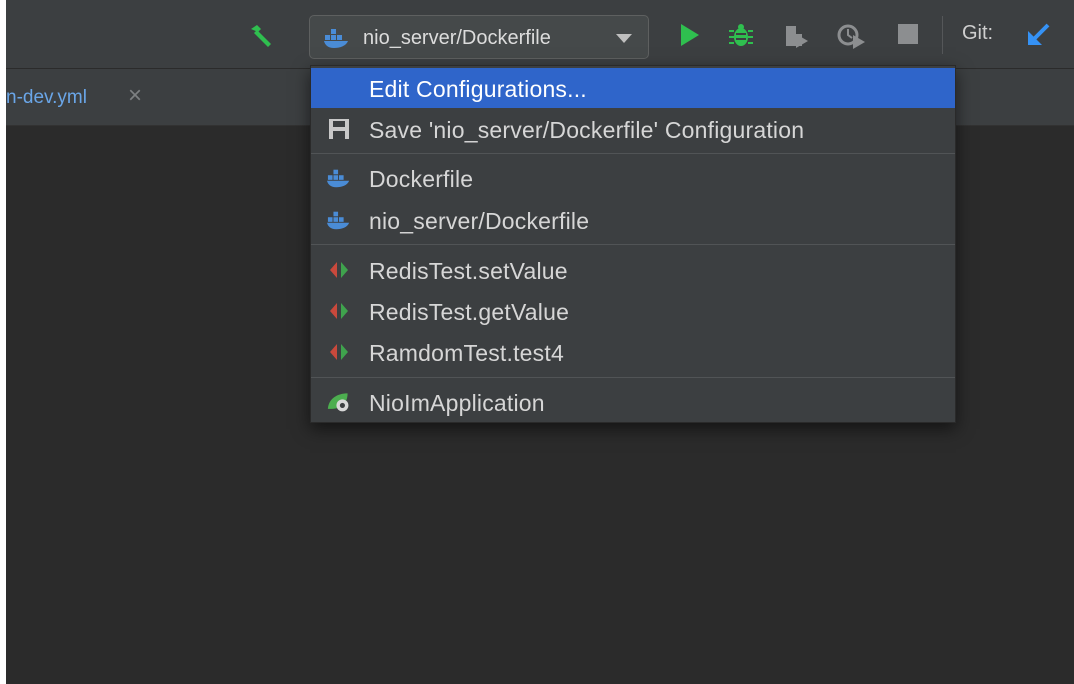 This screenshot has height=684, width=1074. Describe the element at coordinates (469, 312) in the screenshot. I see `menu-item-label: RedisTest.getValue` at that location.